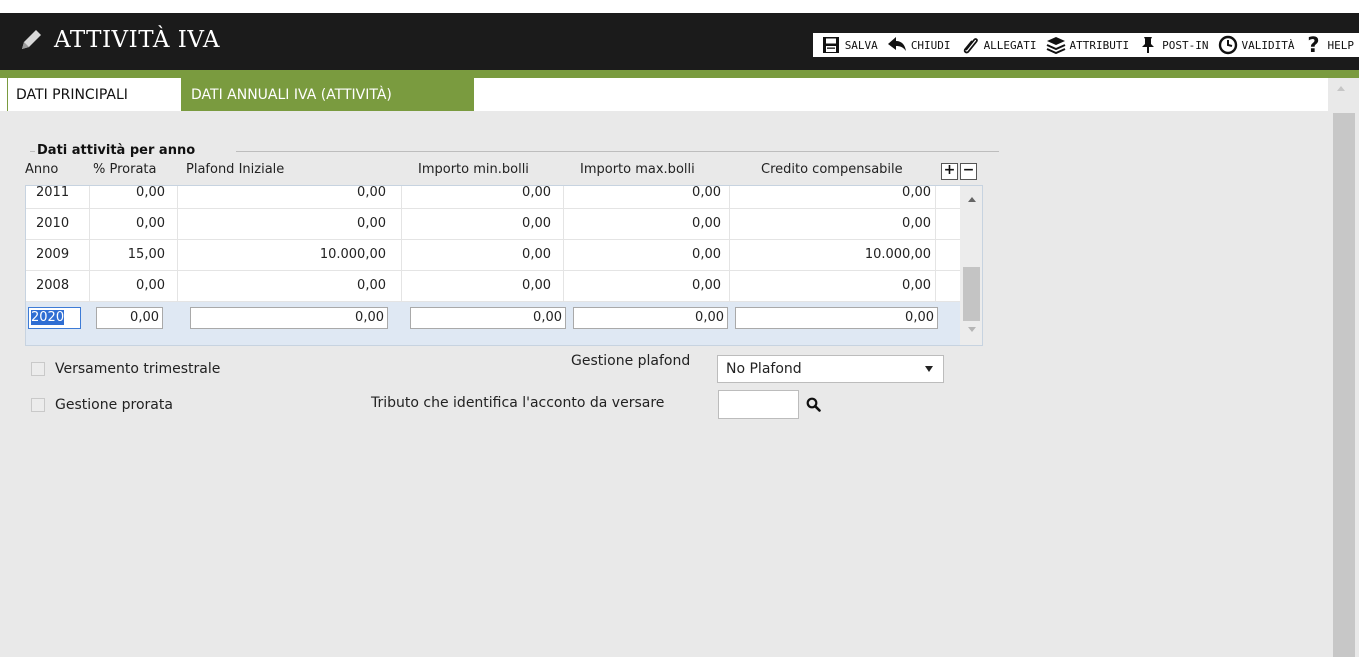 The height and width of the screenshot is (657, 1359). I want to click on close-button: CHIUDI, so click(919, 45).